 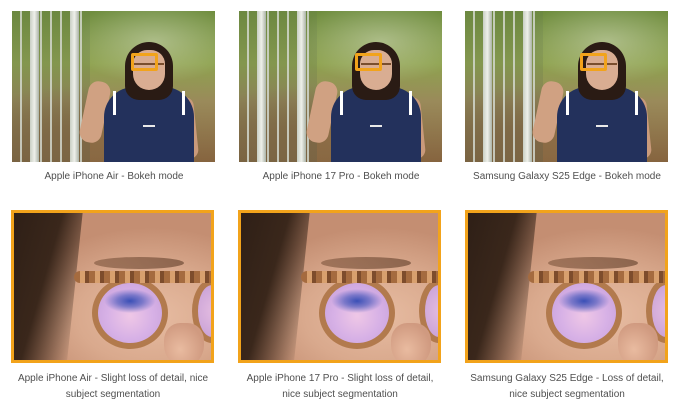 What do you see at coordinates (114, 176) in the screenshot?
I see `caption-iphone-air-bokeh: Apple iPhone Air - Bokeh mode` at bounding box center [114, 176].